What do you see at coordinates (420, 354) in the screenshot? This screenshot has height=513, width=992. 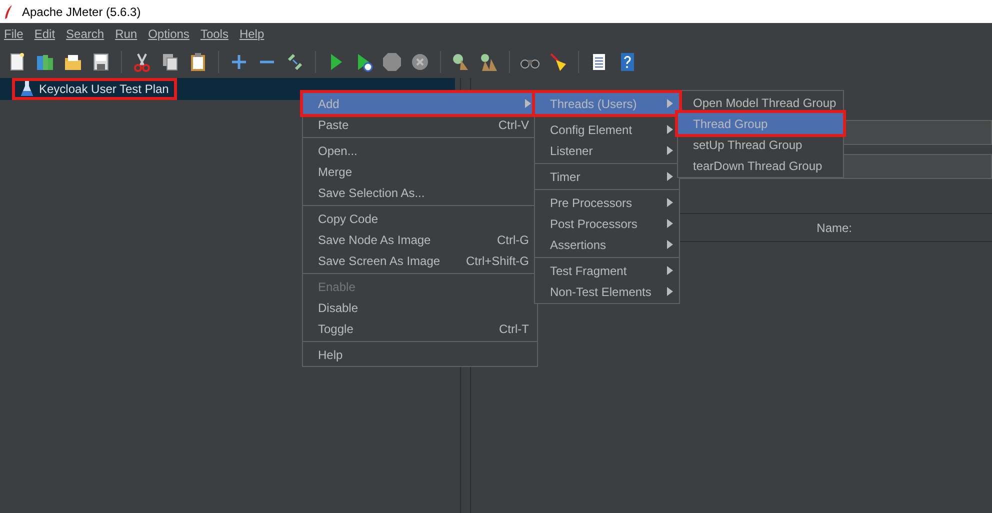 I see `menu-item: Help` at bounding box center [420, 354].